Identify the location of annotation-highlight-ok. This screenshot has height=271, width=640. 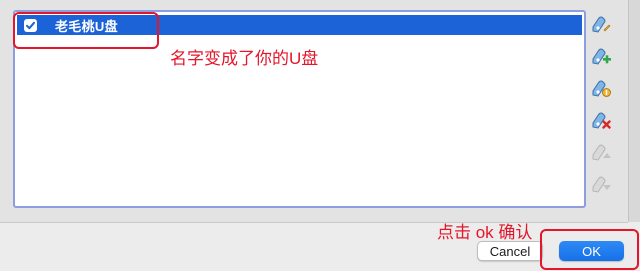
(589, 249).